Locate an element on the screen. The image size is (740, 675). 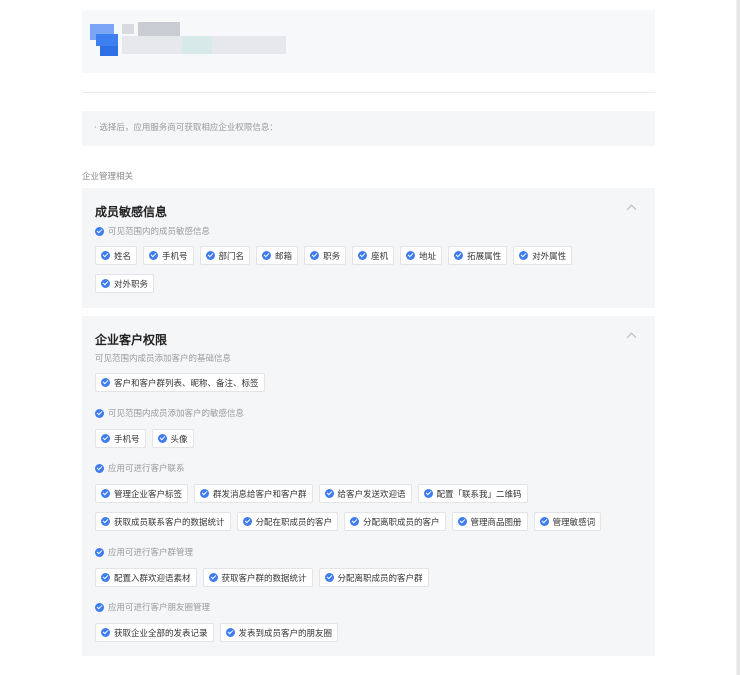
tag-row: 手机号 头像 is located at coordinates (144, 438).